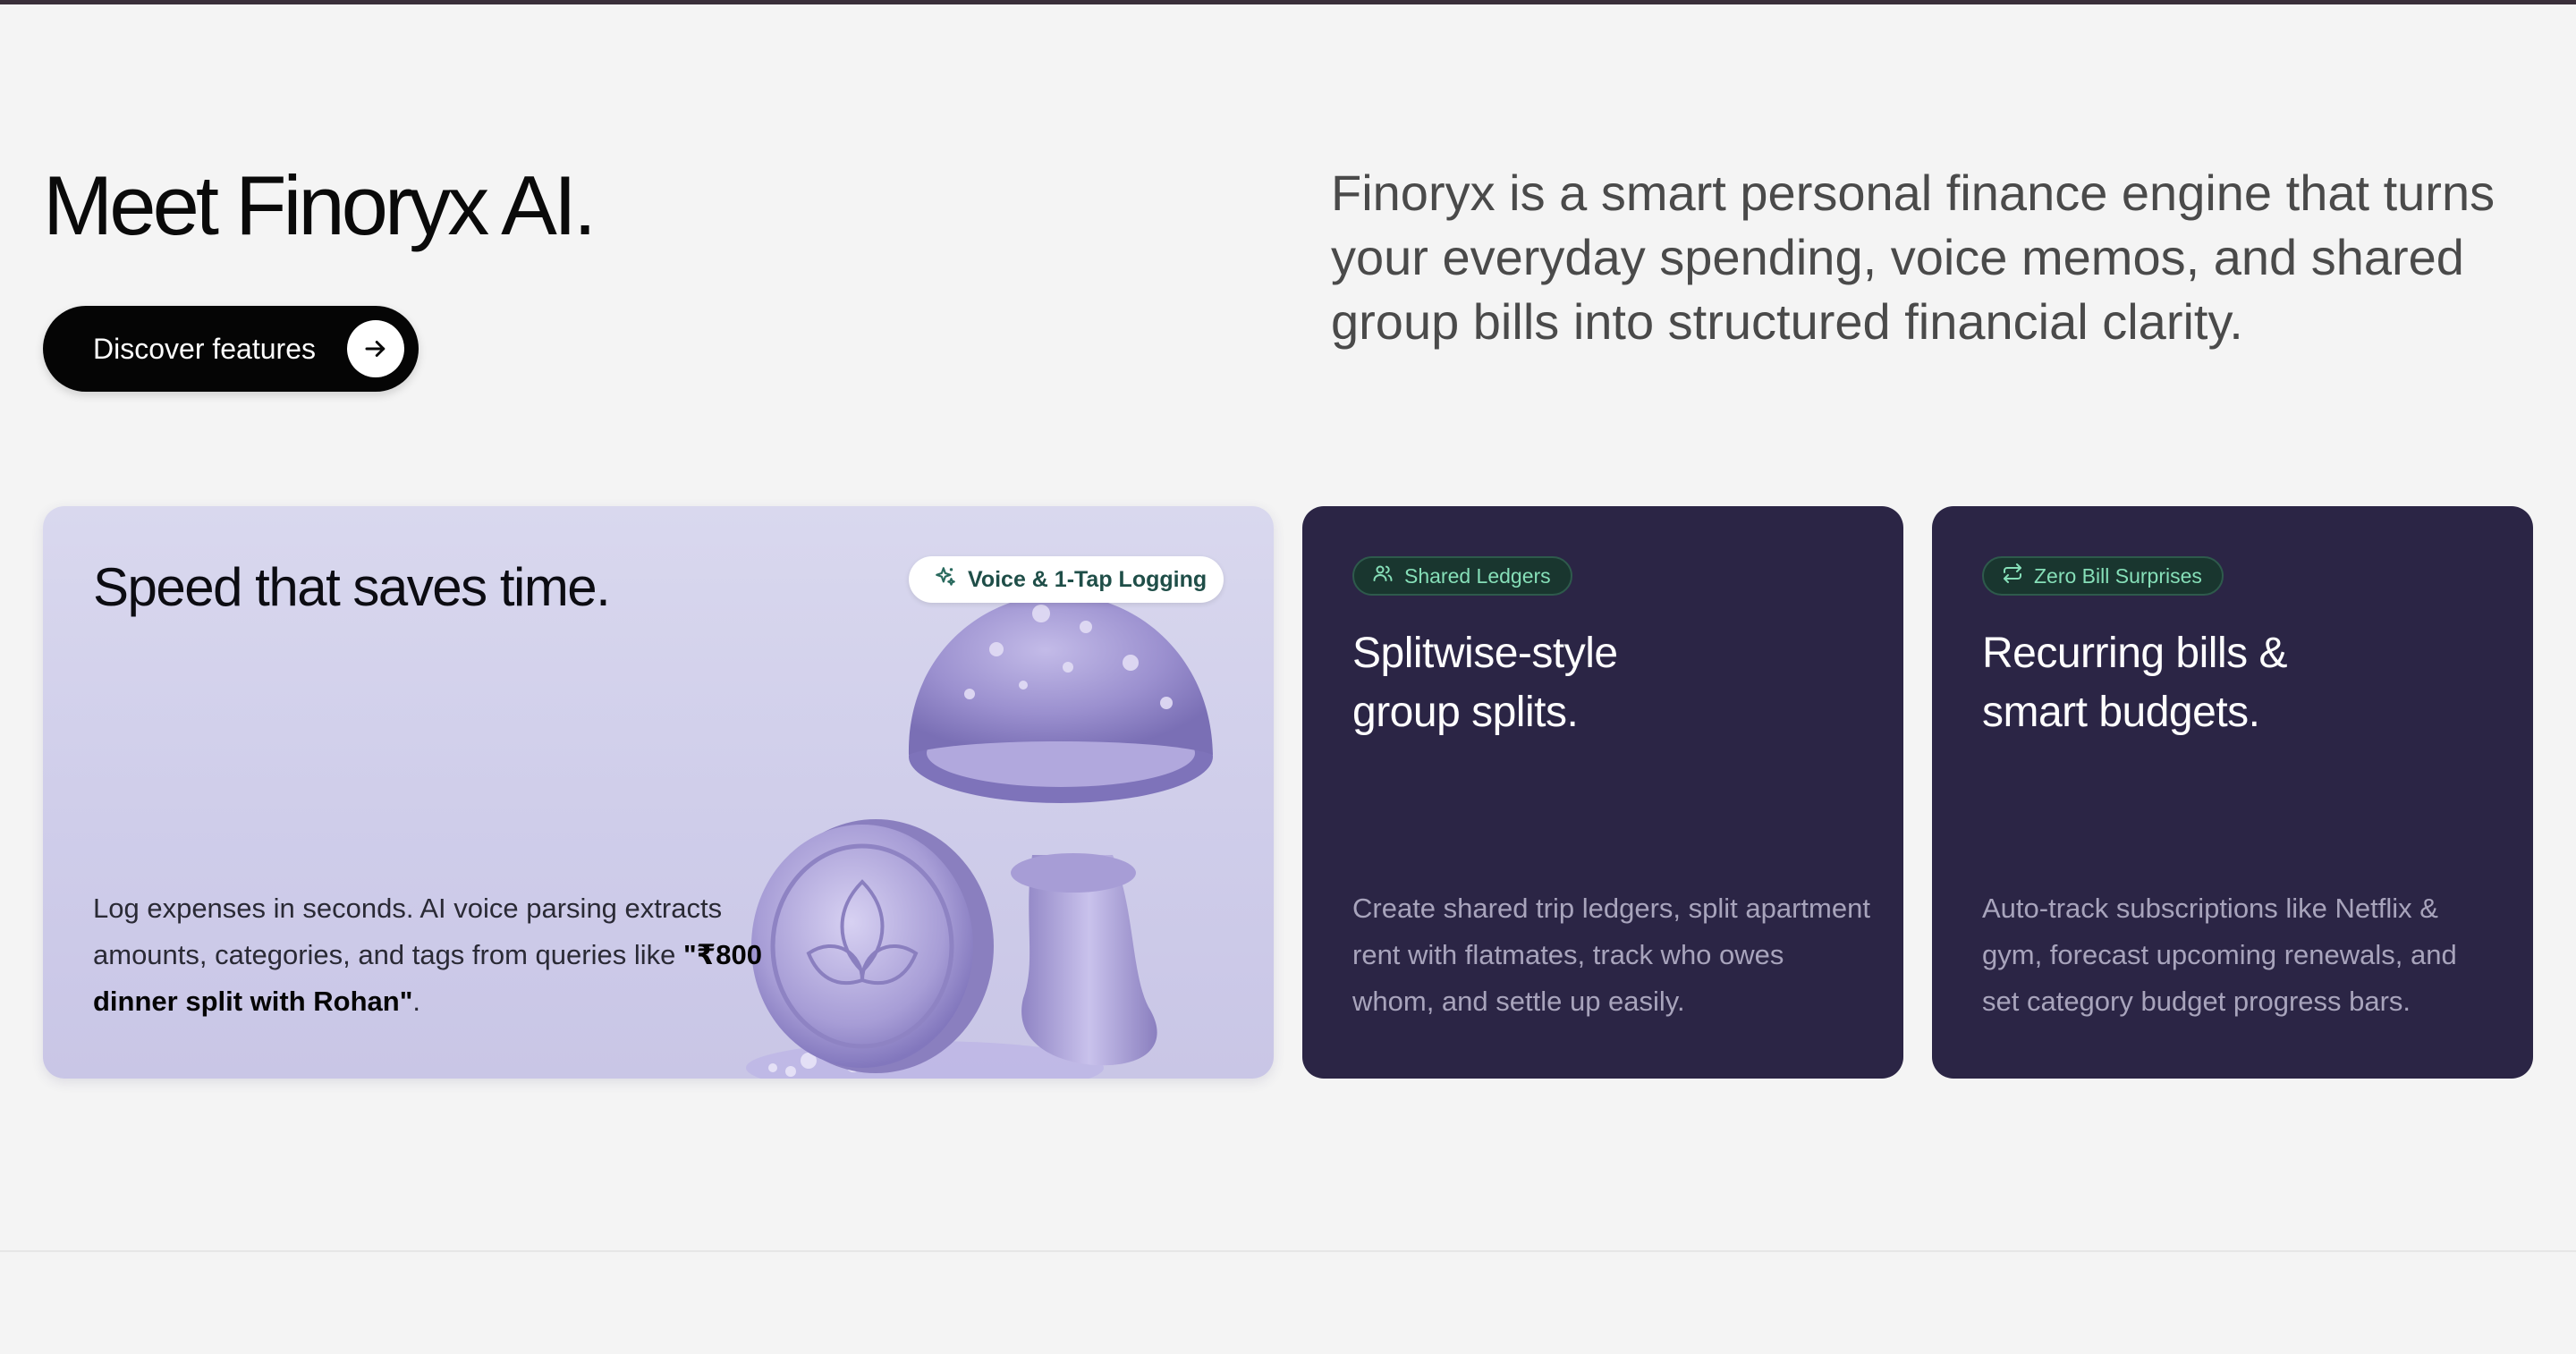  I want to click on group-splits-title-line1: Splitwise-style, so click(1485, 653).